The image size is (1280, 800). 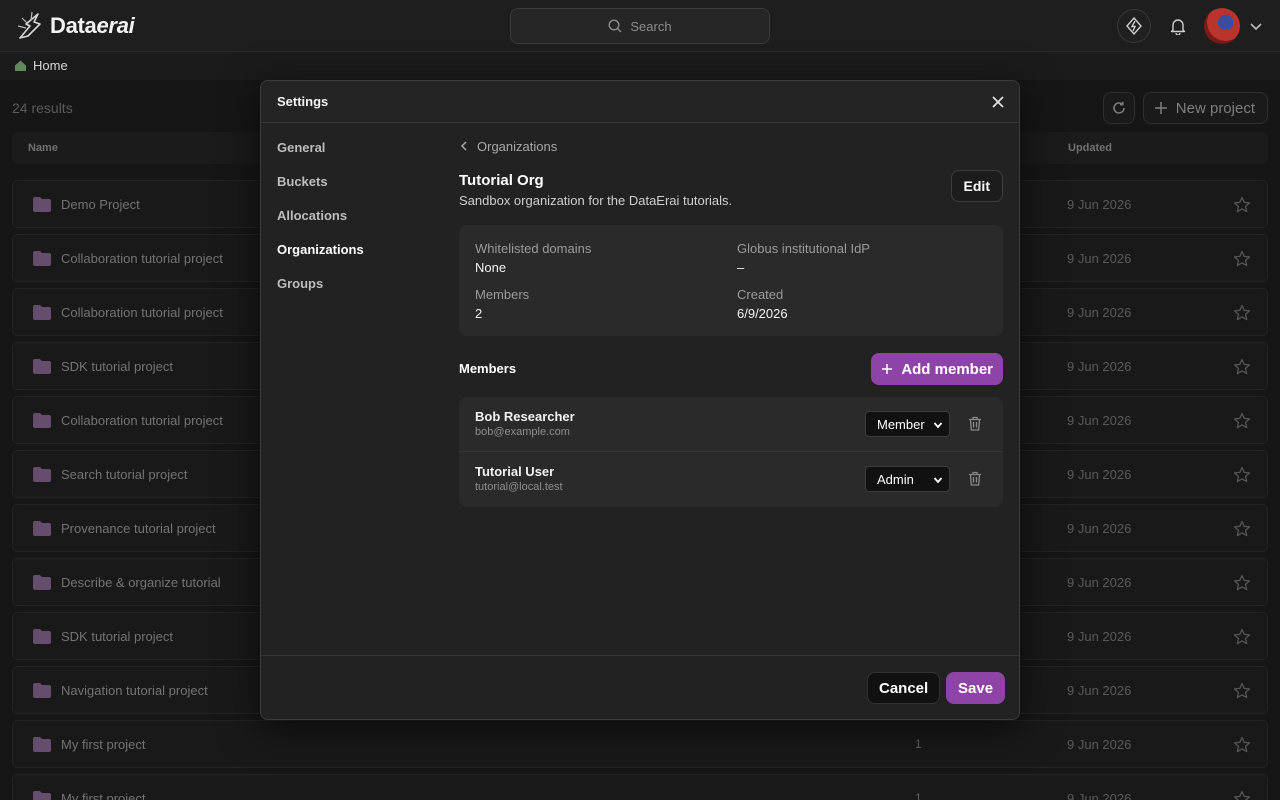 I want to click on switch-icon-button, so click(x=1134, y=26).